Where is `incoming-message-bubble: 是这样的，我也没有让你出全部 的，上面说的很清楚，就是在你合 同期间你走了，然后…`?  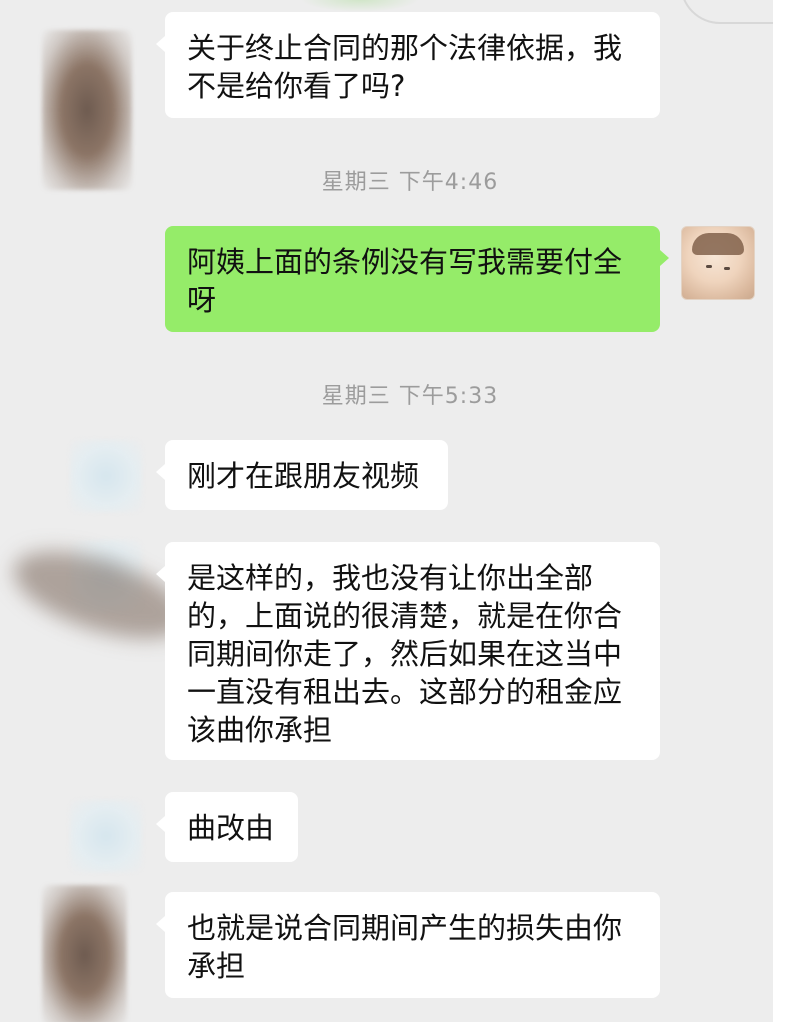 incoming-message-bubble: 是这样的，我也没有让你出全部 的，上面说的很清楚，就是在你合 同期间你走了，然后… is located at coordinates (408, 651).